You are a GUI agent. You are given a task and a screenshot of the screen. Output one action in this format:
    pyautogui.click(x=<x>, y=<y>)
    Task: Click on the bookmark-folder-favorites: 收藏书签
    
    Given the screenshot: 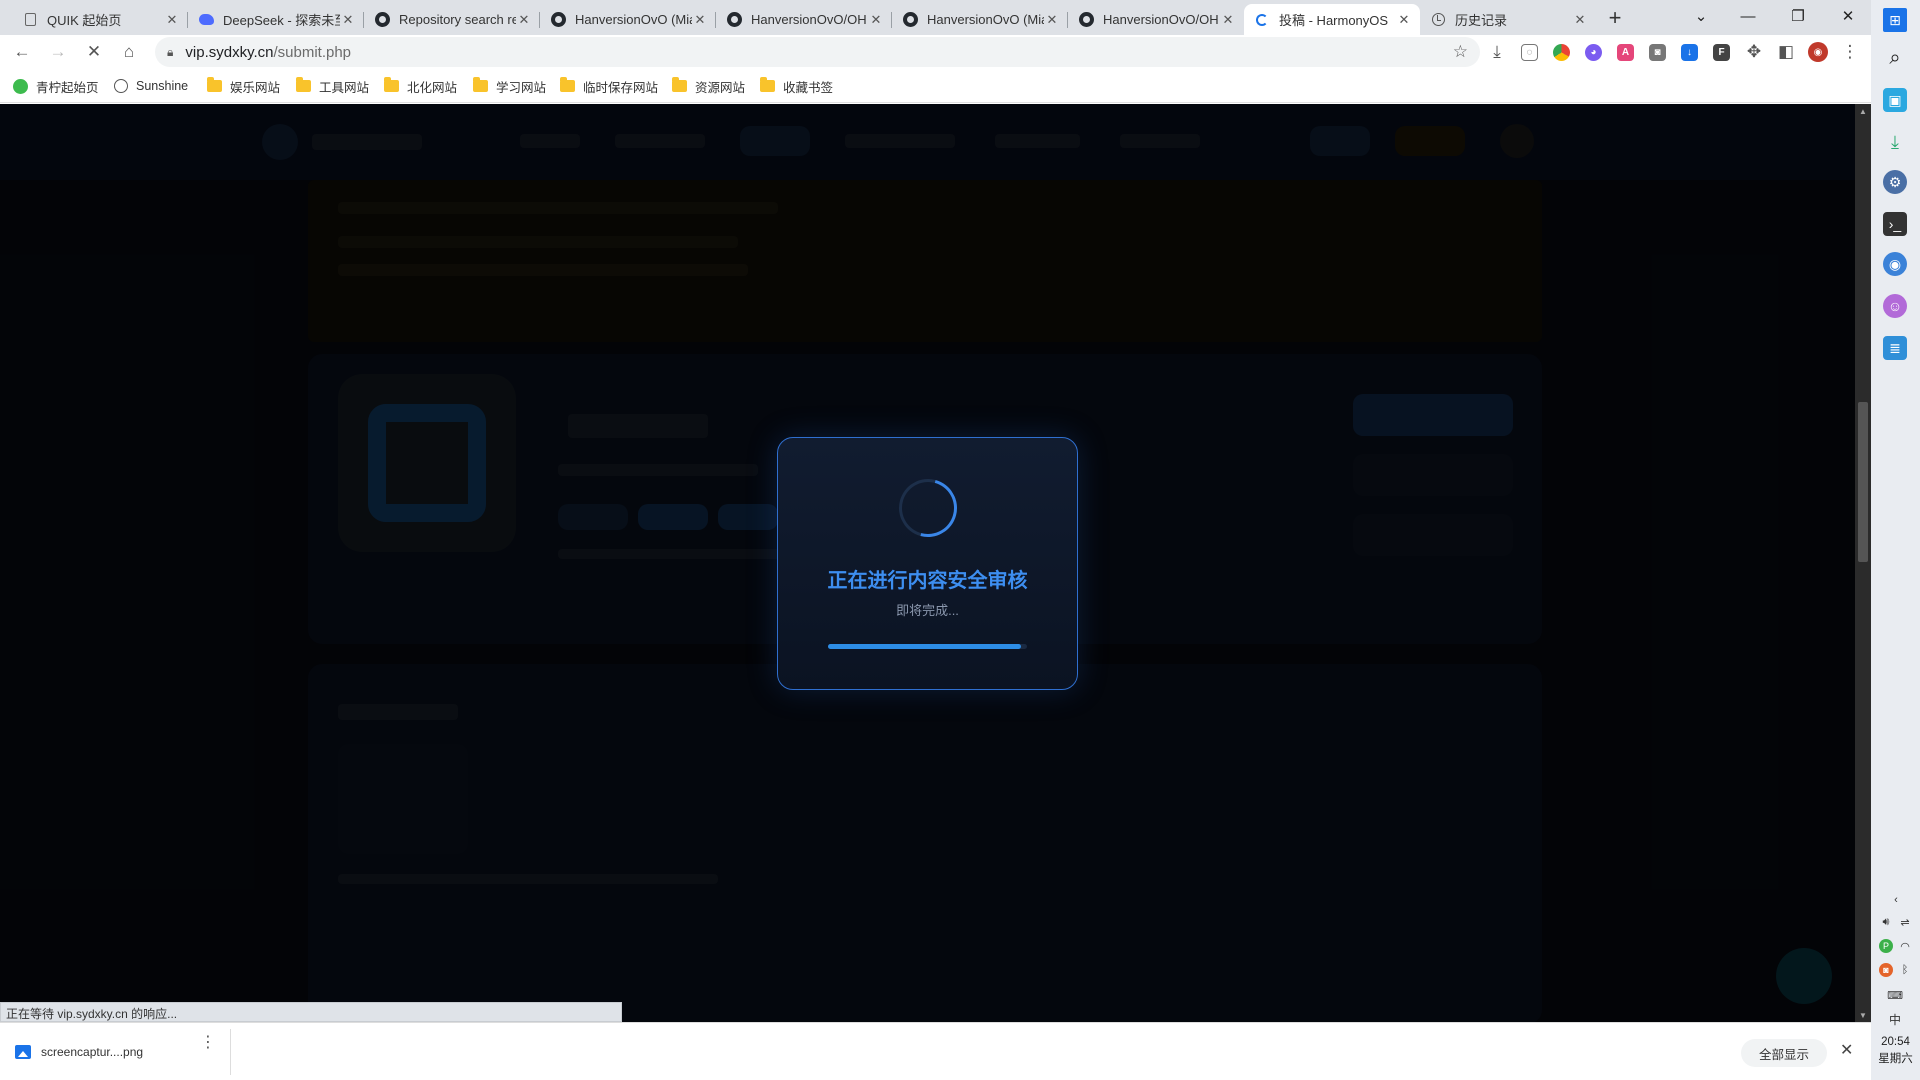 What is the action you would take?
    pyautogui.click(x=796, y=86)
    